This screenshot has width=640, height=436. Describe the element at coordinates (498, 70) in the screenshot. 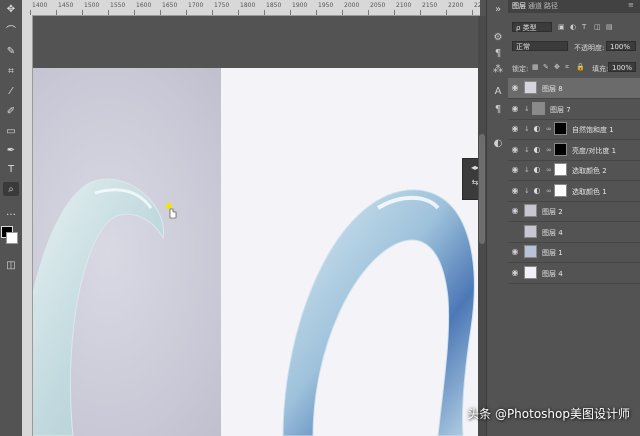

I see `adjust-icon: ⁂` at that location.